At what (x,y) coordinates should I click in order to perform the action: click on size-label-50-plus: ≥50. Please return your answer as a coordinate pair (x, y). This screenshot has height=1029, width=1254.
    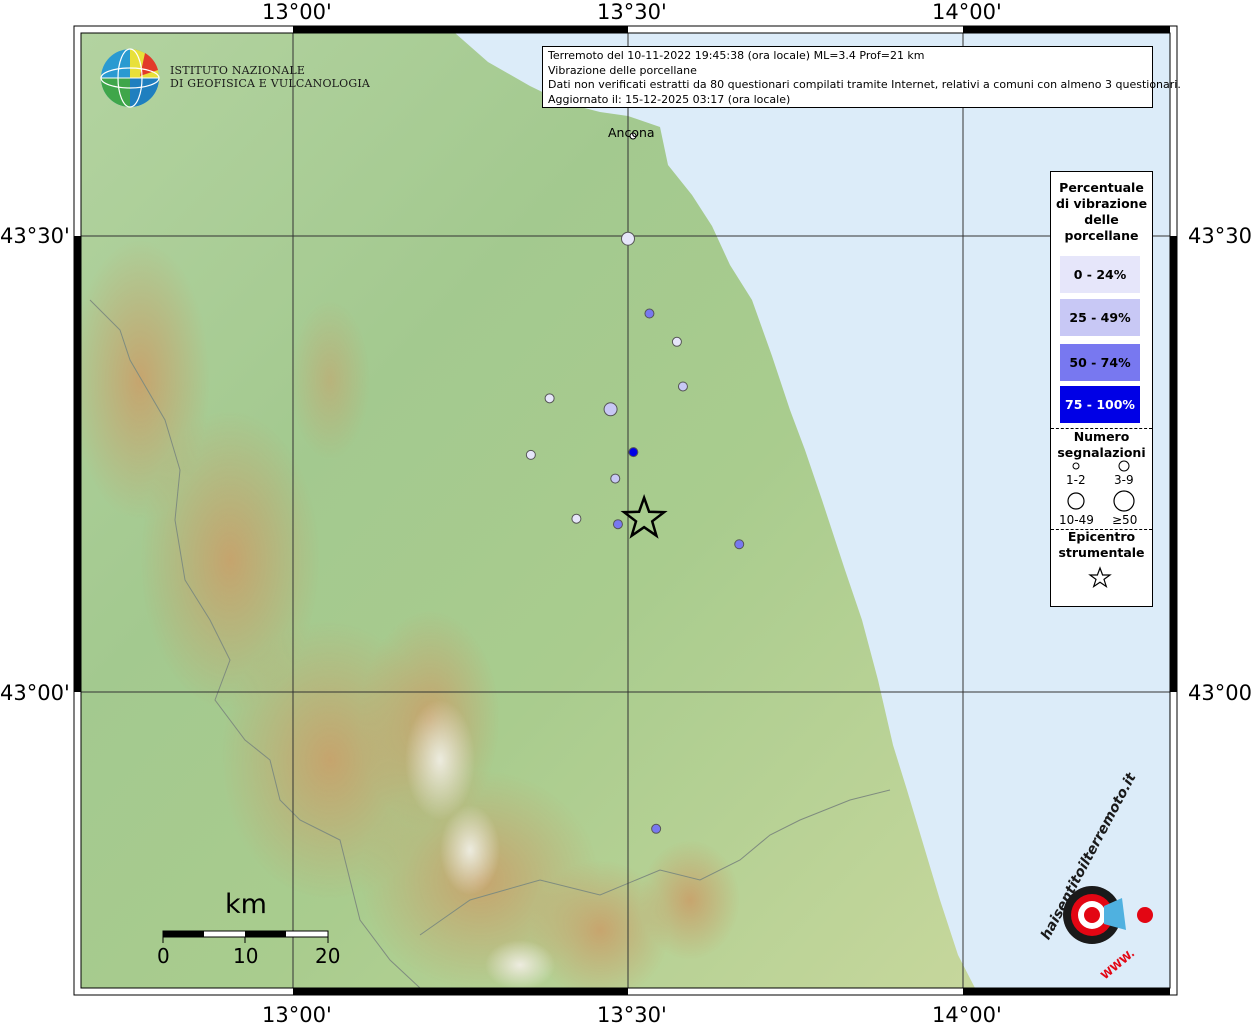
    Looking at the image, I should click on (1125, 520).